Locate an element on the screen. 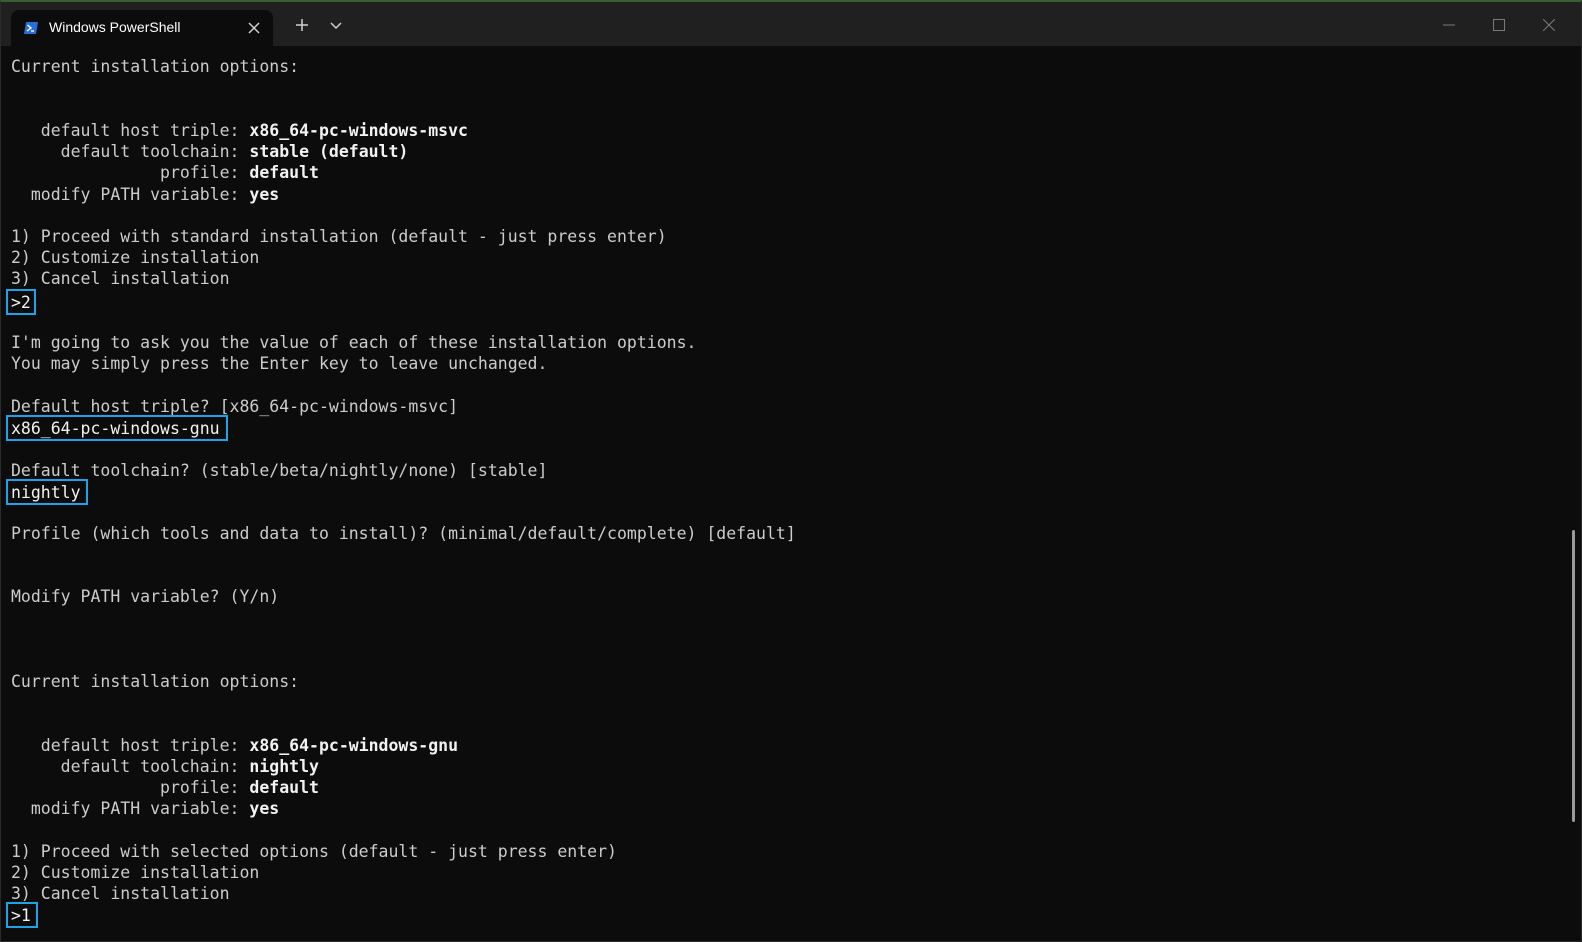 This screenshot has height=942, width=1582. highlighted-input: nightly is located at coordinates (47, 492).